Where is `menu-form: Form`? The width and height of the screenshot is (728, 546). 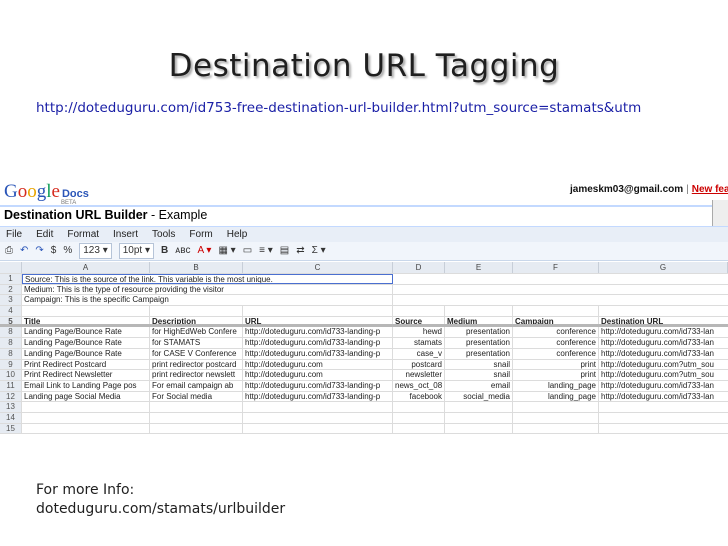
menu-form: Form is located at coordinates (200, 234).